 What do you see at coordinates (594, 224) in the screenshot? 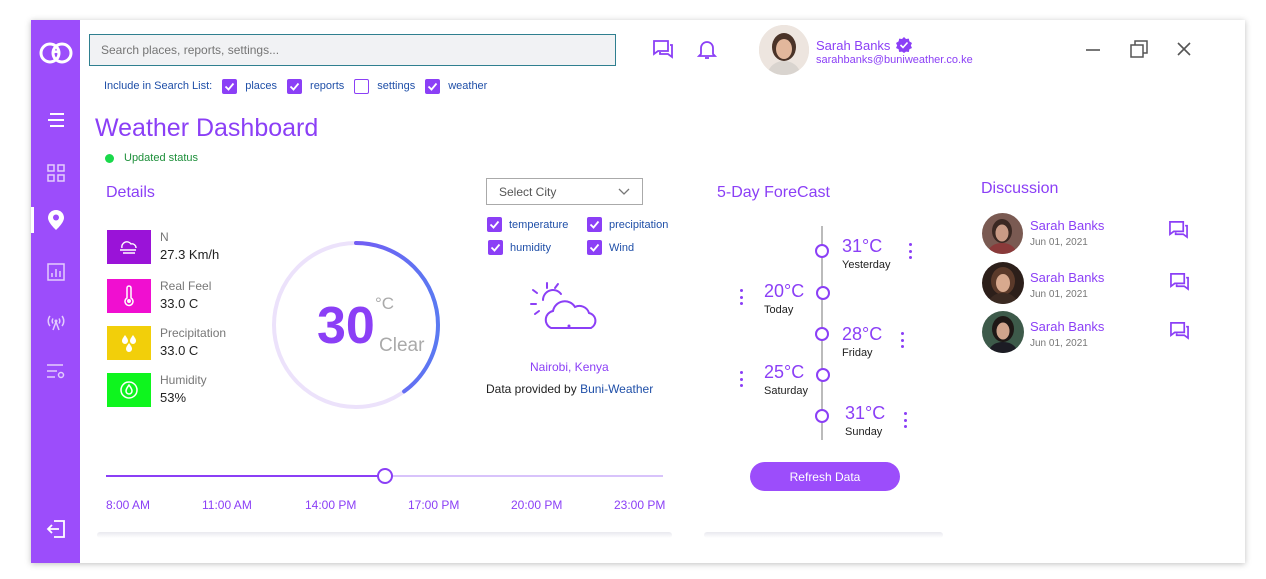
I see `precipitation-checkbox` at bounding box center [594, 224].